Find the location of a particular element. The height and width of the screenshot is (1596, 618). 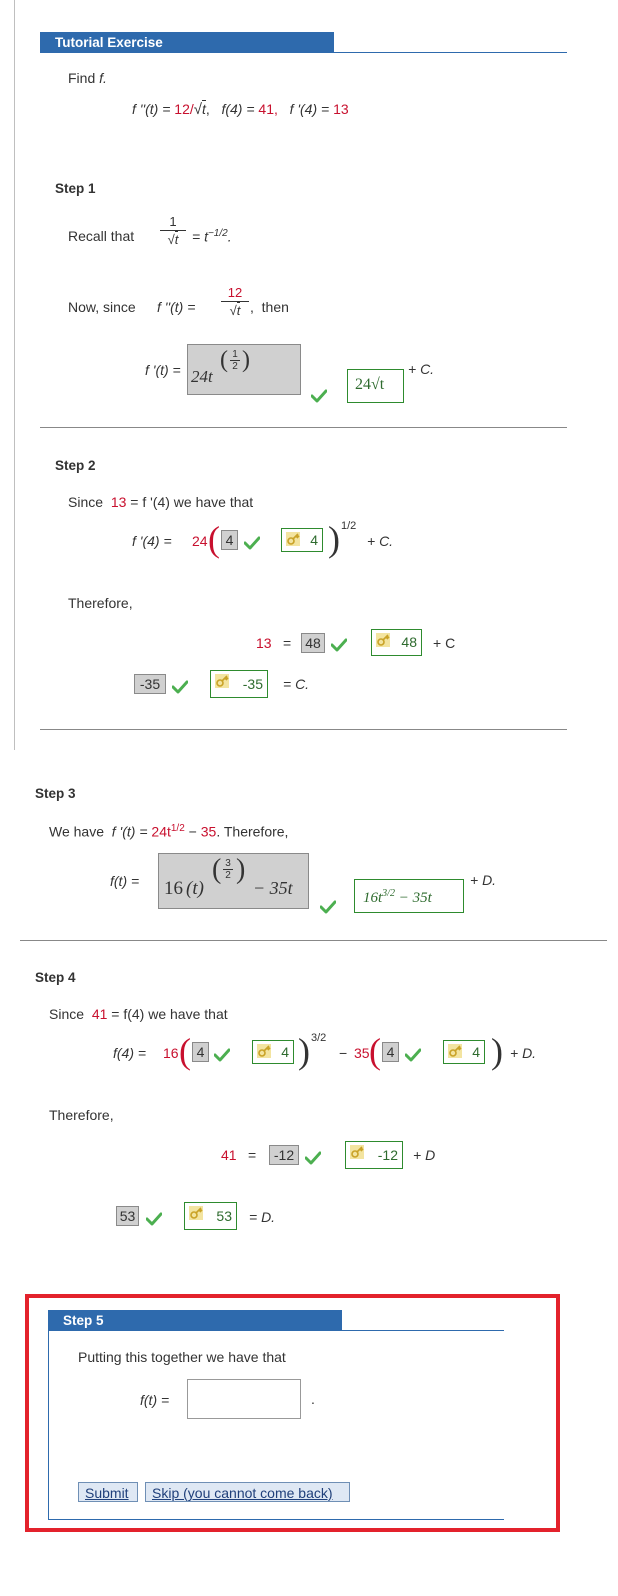

step4-entered-neg12: -12 is located at coordinates (284, 1155).